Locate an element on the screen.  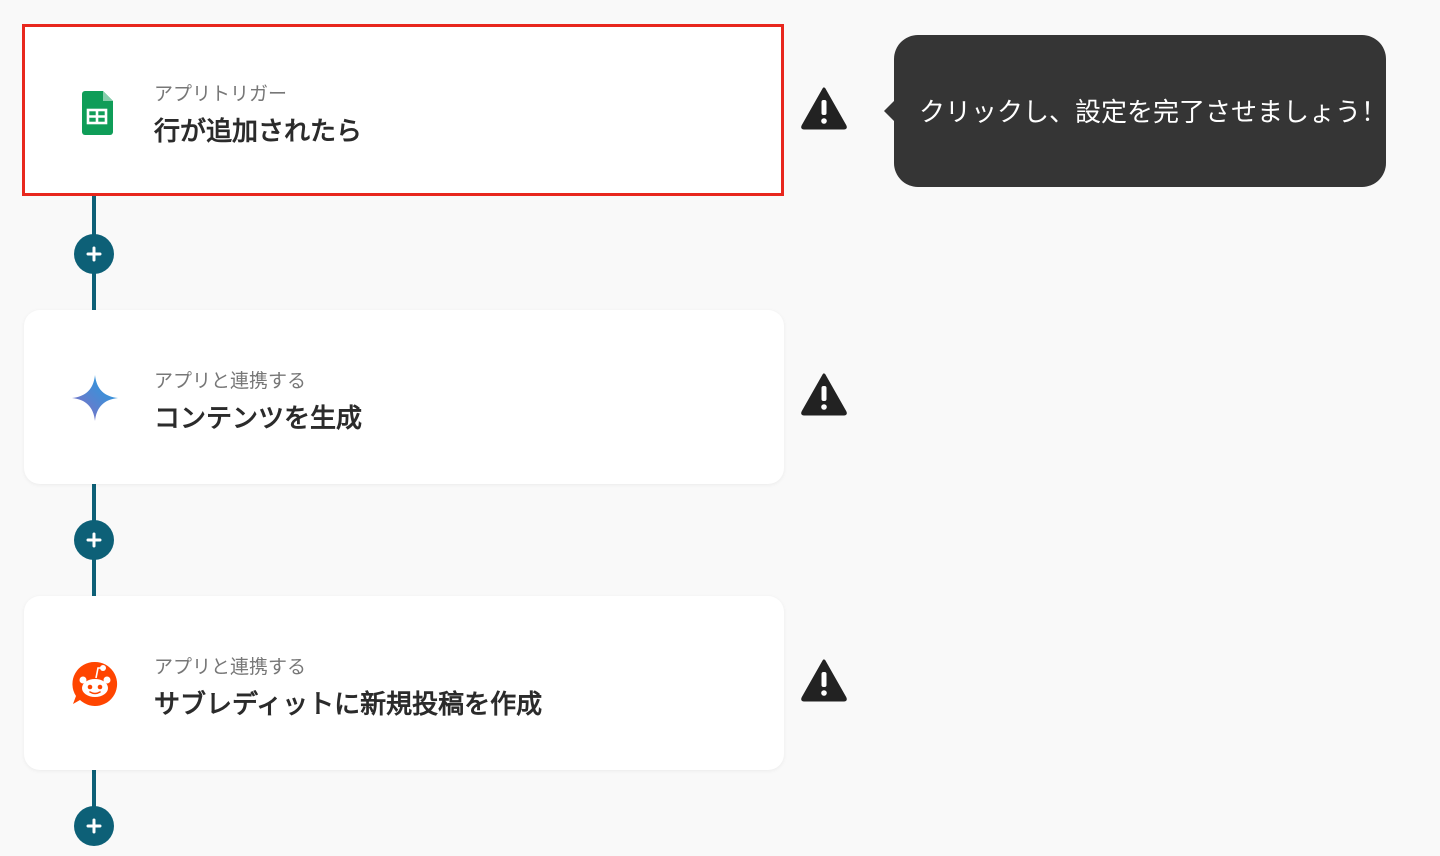
step-title: サブレディットに新規投稿を作成 is located at coordinates (348, 705).